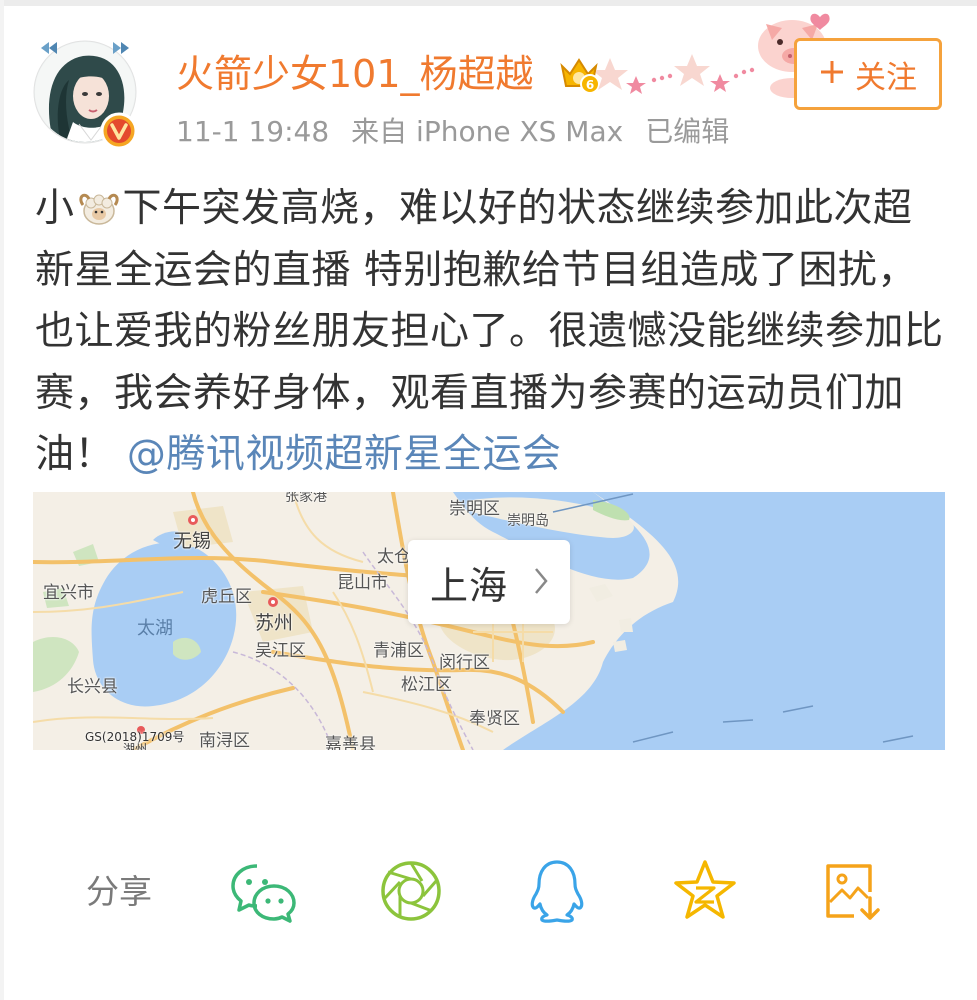 The image size is (977, 1000). What do you see at coordinates (355, 74) in the screenshot?
I see `username: 火箭少女101_杨超越` at bounding box center [355, 74].